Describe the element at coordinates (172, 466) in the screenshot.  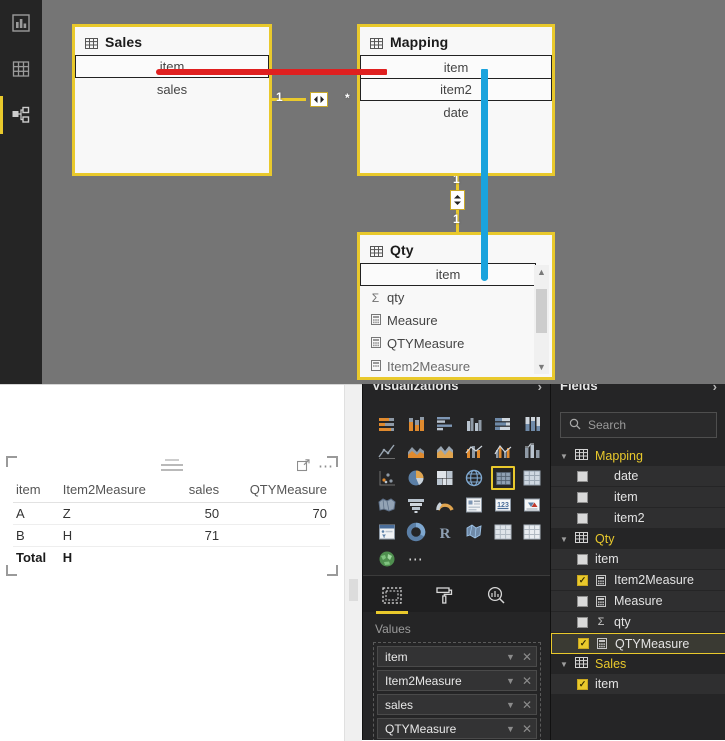
I see `drag-handle-icon` at that location.